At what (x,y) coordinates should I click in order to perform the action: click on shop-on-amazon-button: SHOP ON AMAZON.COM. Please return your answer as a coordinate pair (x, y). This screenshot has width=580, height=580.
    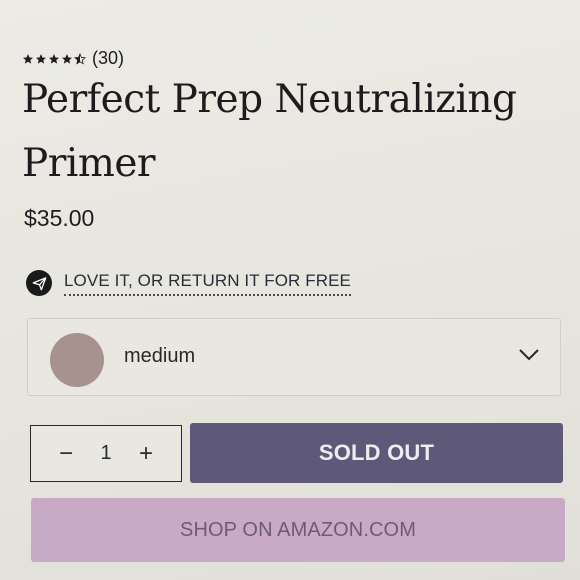
    Looking at the image, I should click on (298, 530).